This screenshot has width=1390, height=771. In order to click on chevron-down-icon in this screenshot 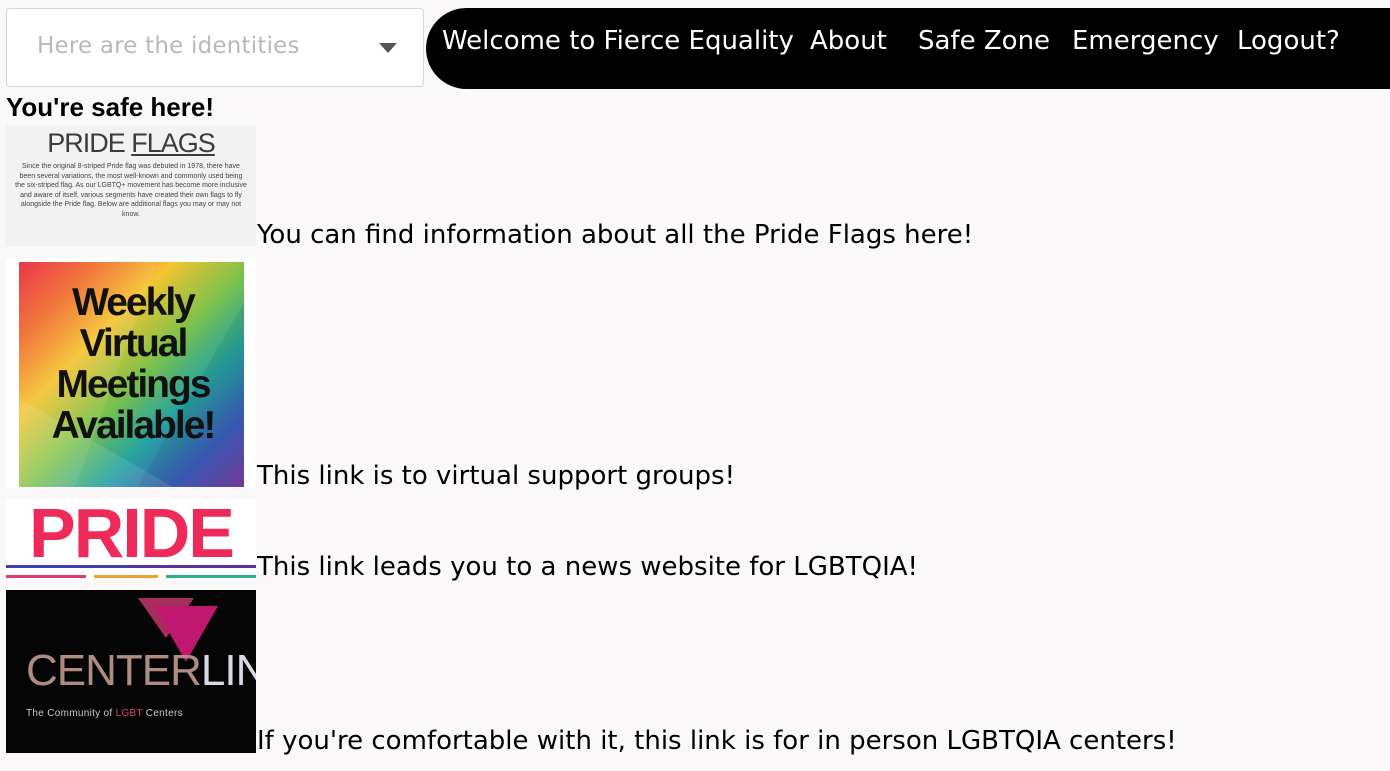, I will do `click(388, 48)`.